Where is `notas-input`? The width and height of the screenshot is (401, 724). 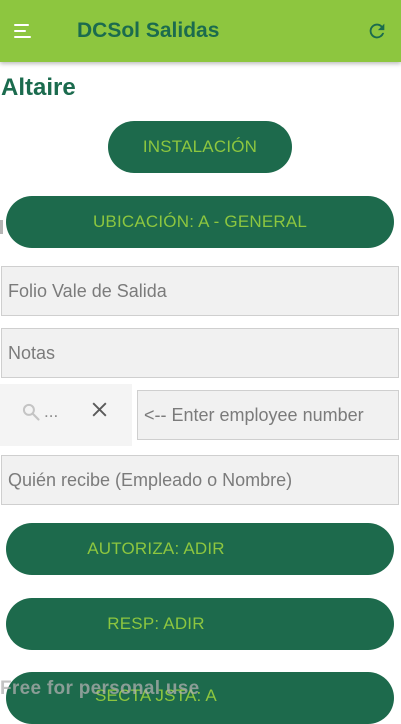 notas-input is located at coordinates (200, 353).